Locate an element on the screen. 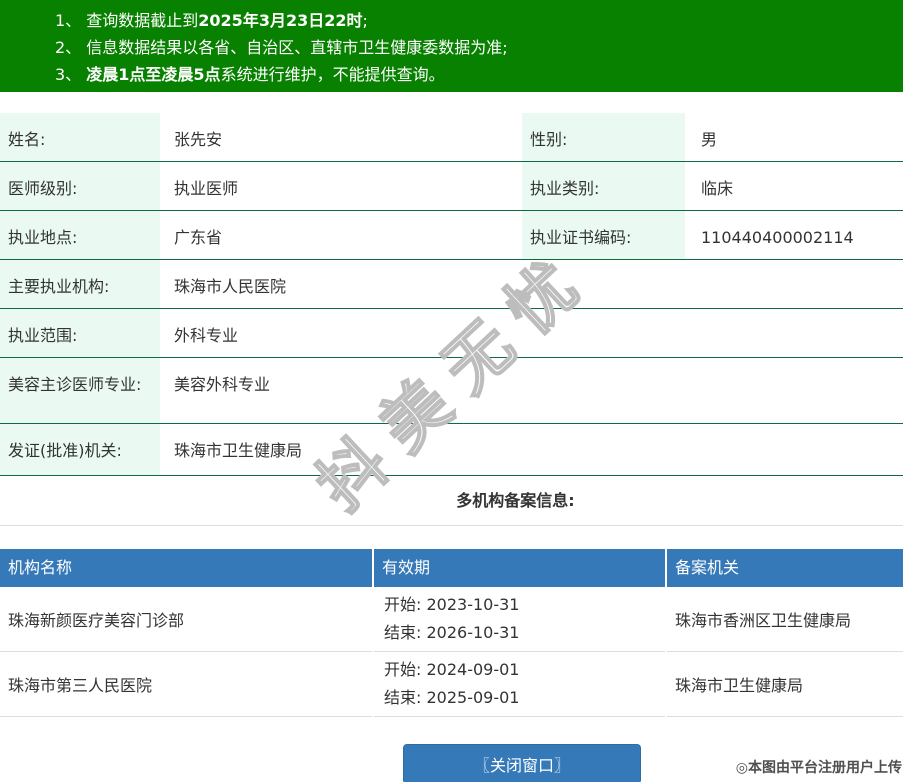 This screenshot has height=782, width=903. validity-end: 结束: 2025-09-01 is located at coordinates (452, 697).